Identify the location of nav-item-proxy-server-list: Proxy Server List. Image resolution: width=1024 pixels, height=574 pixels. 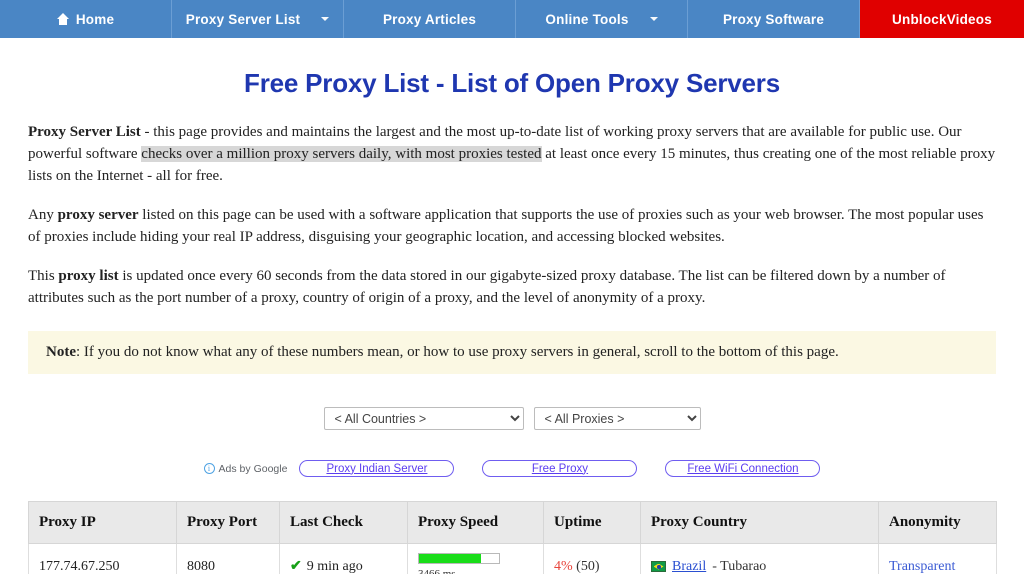
(258, 19).